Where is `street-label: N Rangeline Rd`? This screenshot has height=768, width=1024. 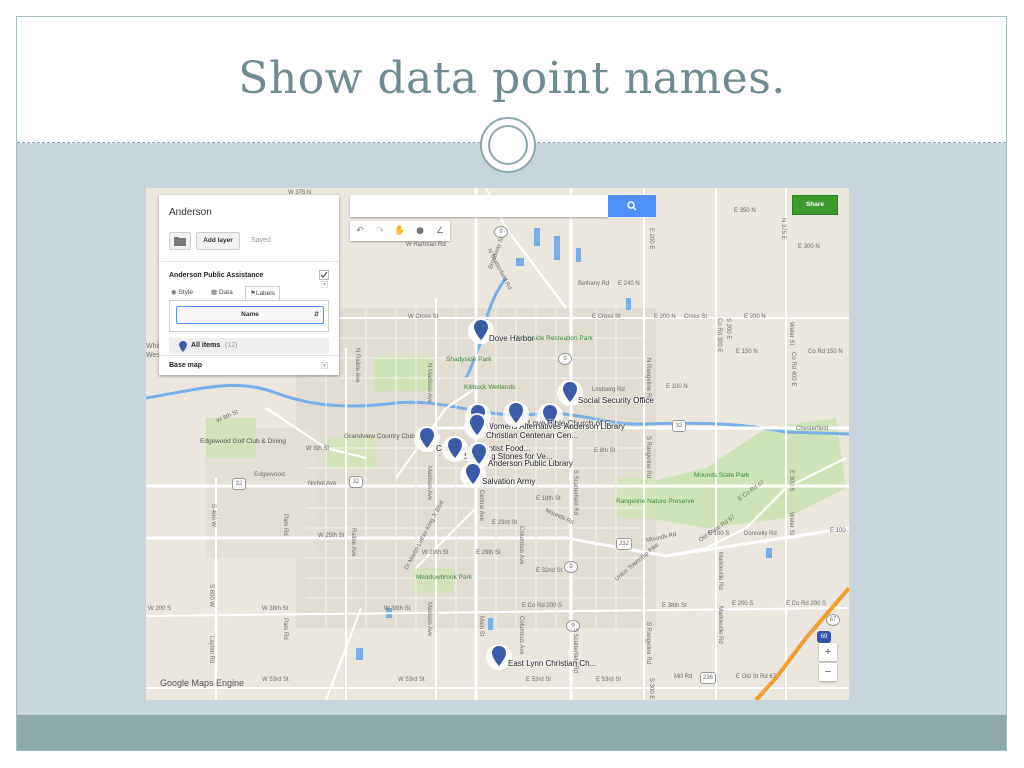 street-label: N Rangeline Rd is located at coordinates (648, 379).